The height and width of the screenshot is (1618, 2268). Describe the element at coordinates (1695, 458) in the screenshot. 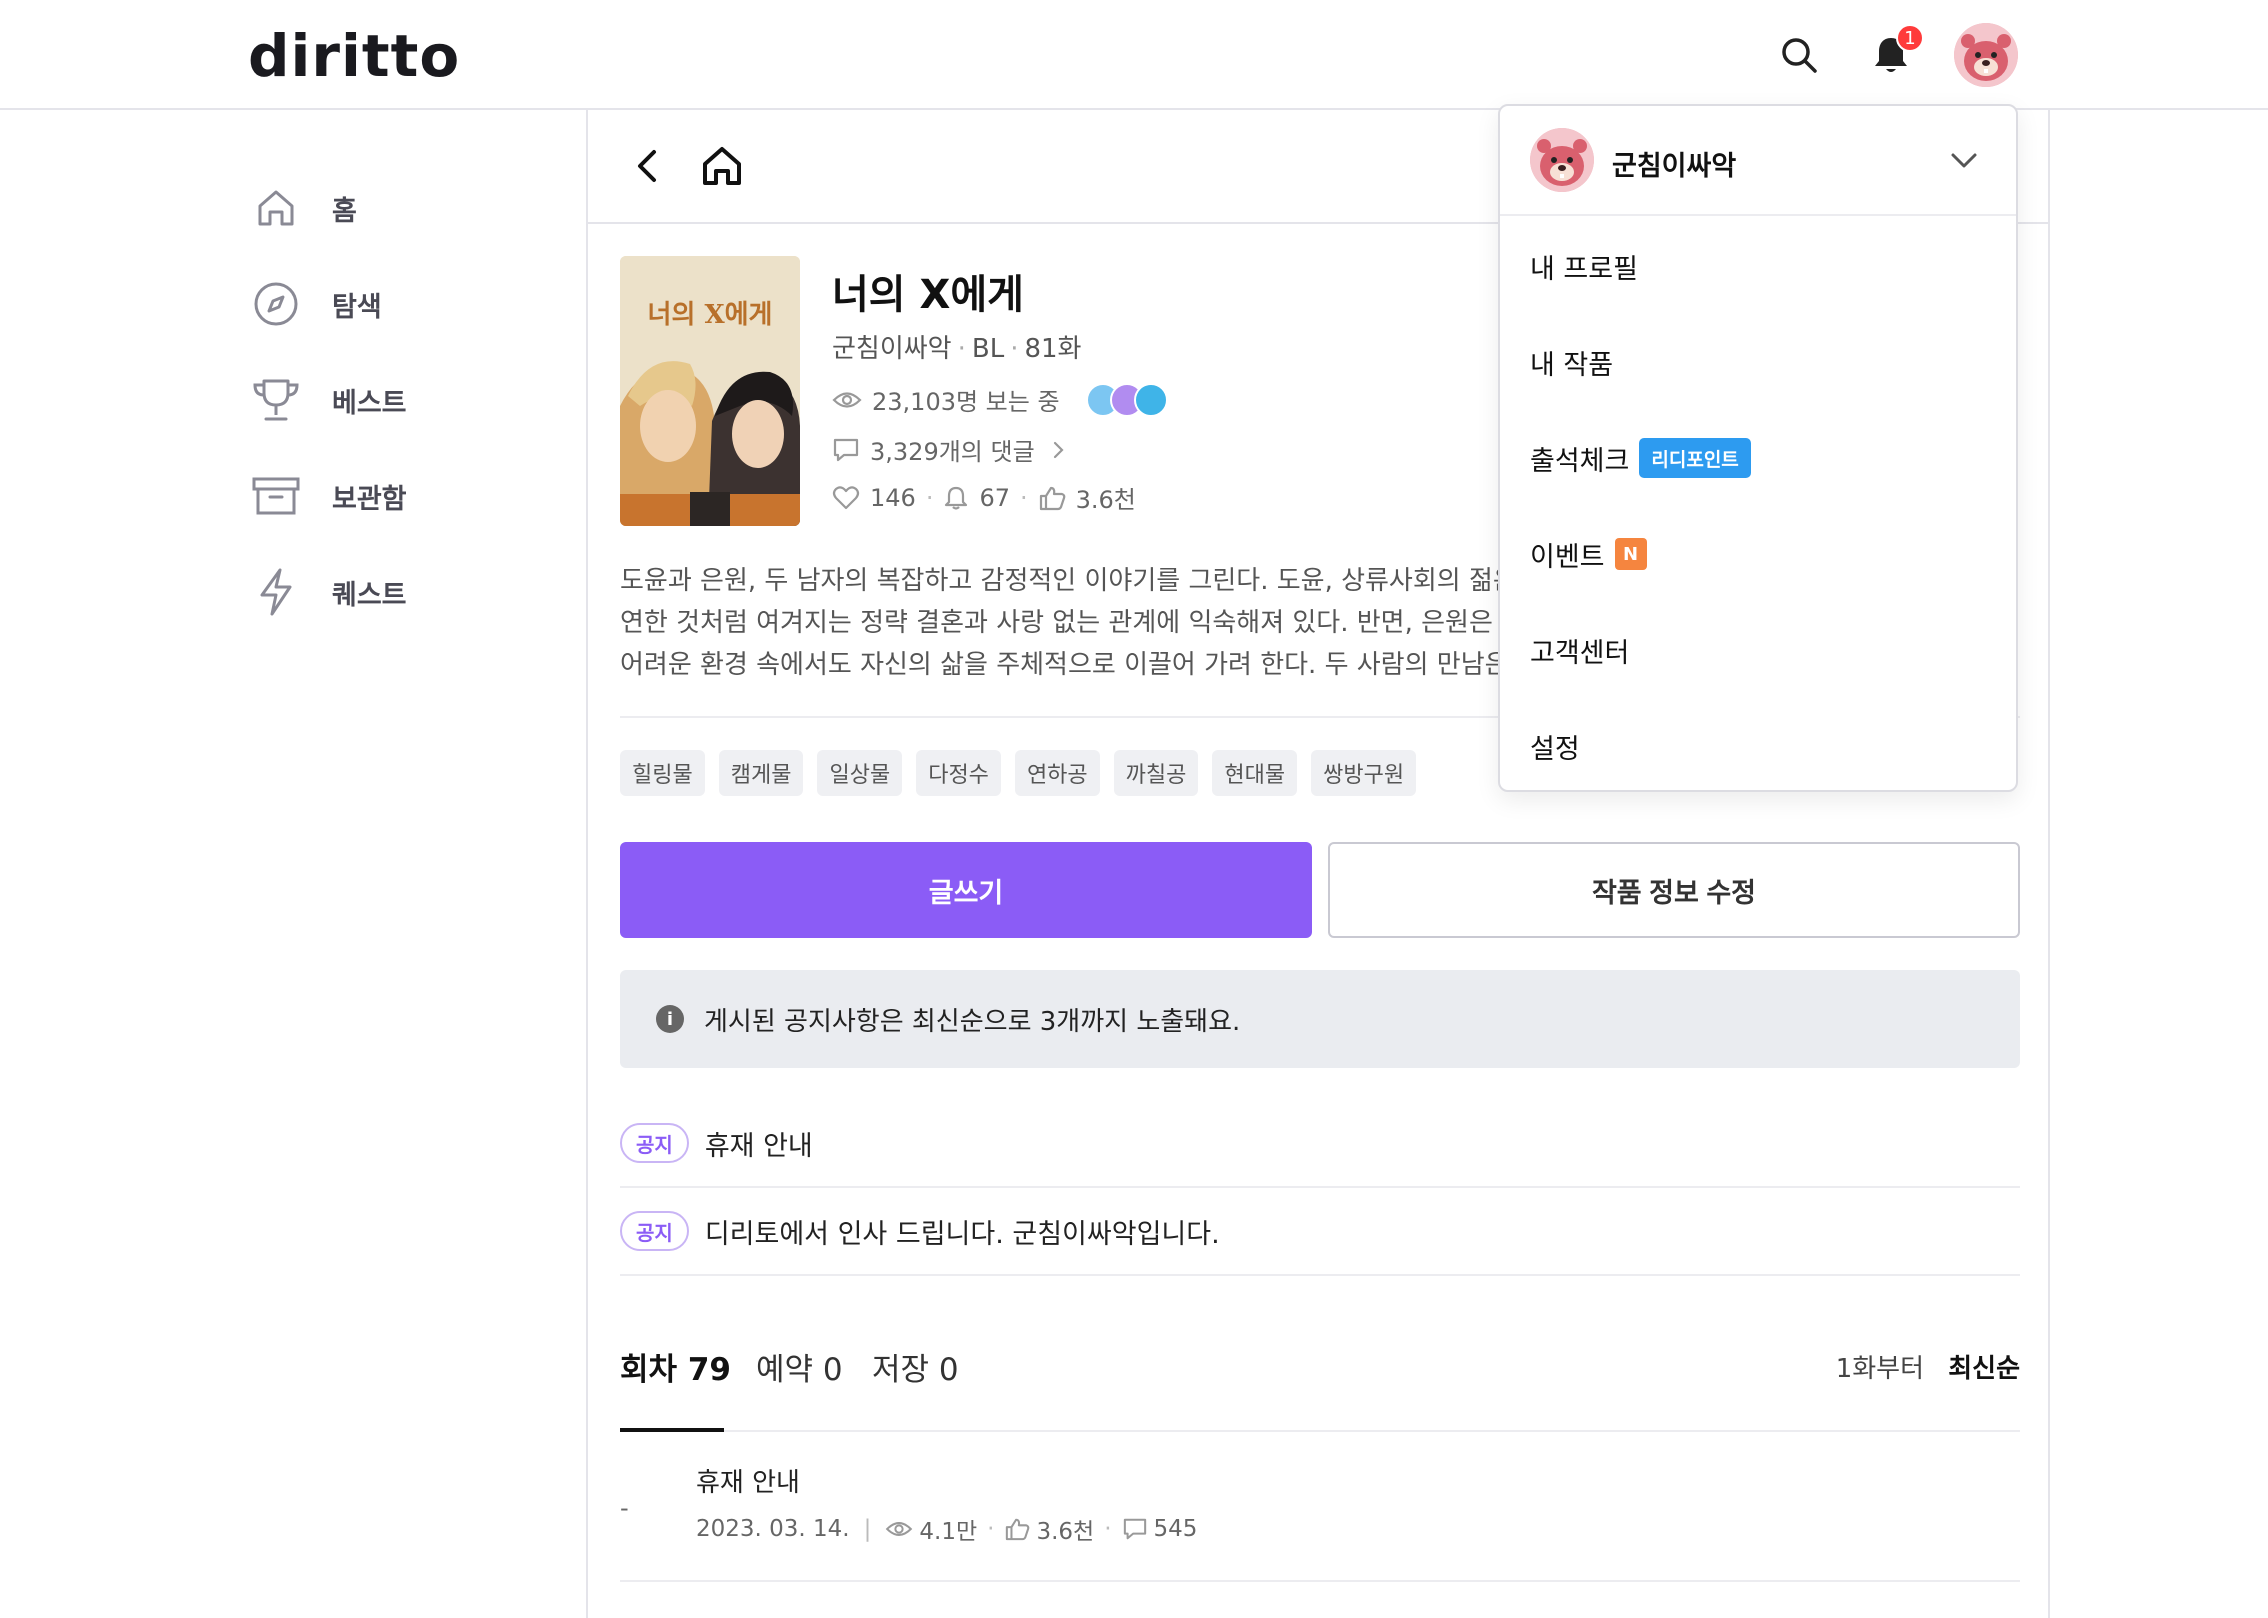

I see `ridi-point-badge: 리디포인트` at that location.